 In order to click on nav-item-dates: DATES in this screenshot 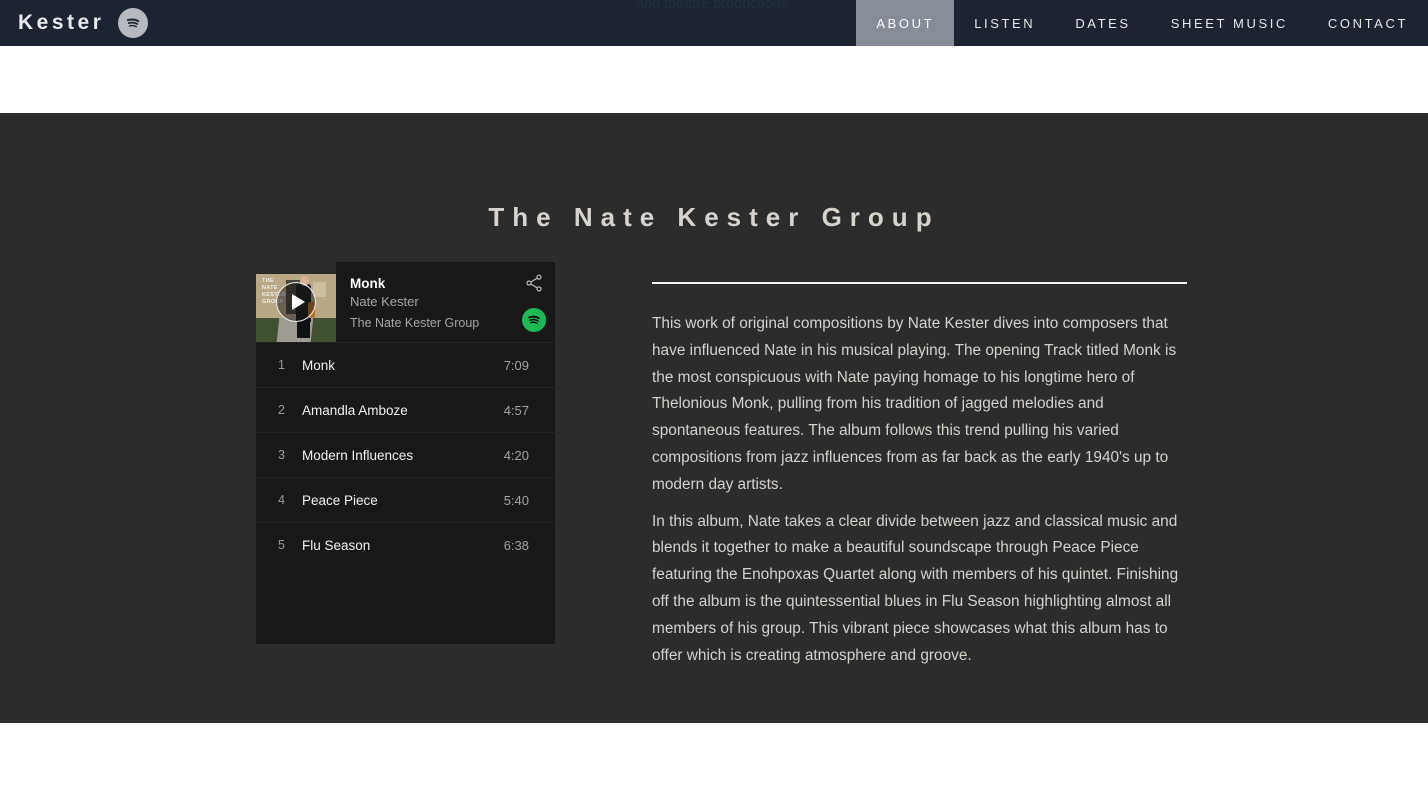, I will do `click(1102, 23)`.